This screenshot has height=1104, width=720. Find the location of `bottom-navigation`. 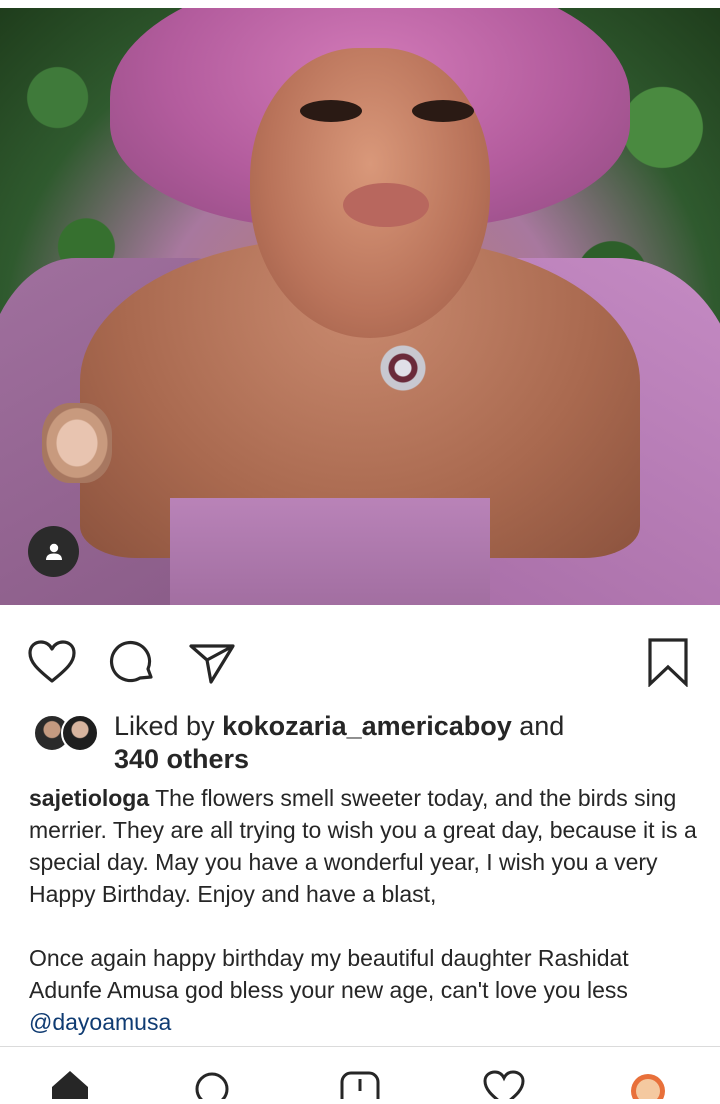

bottom-navigation is located at coordinates (360, 1075).